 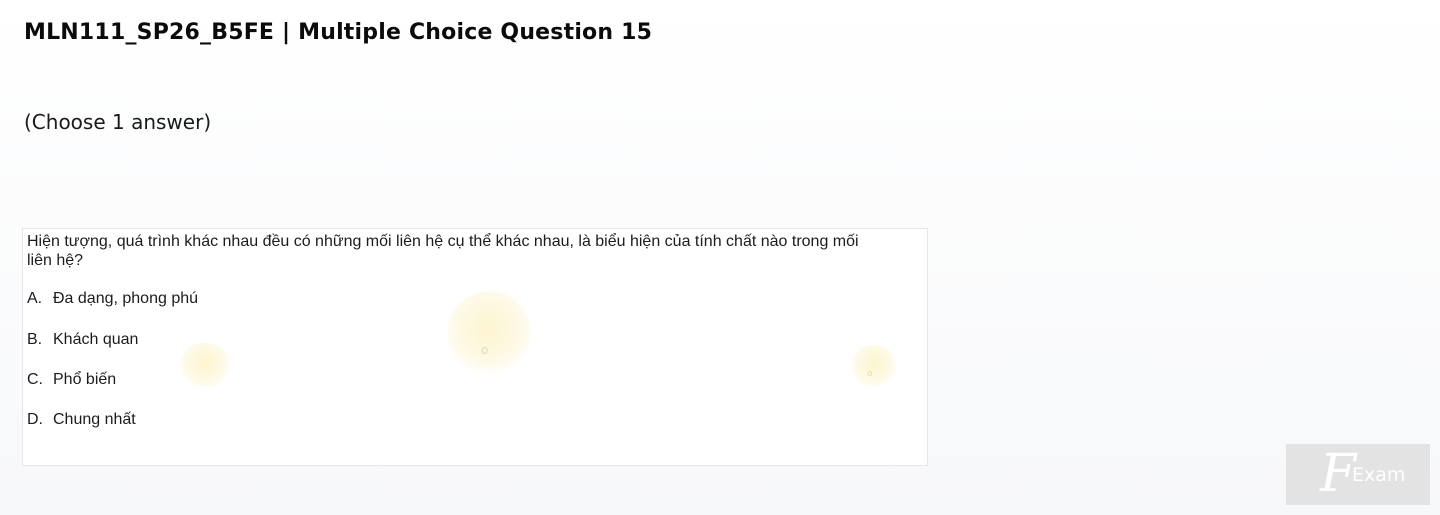 I want to click on logo-glyph: F, so click(x=1338, y=474).